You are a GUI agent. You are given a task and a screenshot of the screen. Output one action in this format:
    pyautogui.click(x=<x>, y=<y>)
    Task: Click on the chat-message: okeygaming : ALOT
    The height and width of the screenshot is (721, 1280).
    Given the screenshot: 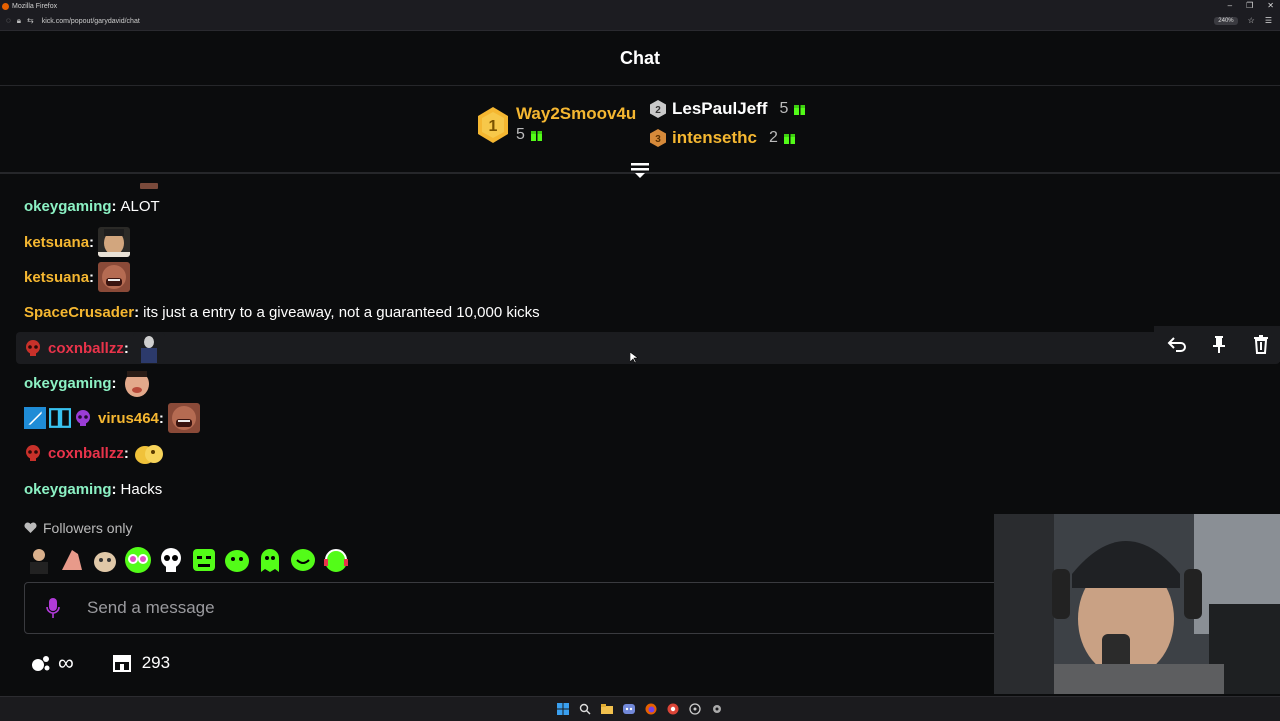 What is the action you would take?
    pyautogui.click(x=92, y=206)
    